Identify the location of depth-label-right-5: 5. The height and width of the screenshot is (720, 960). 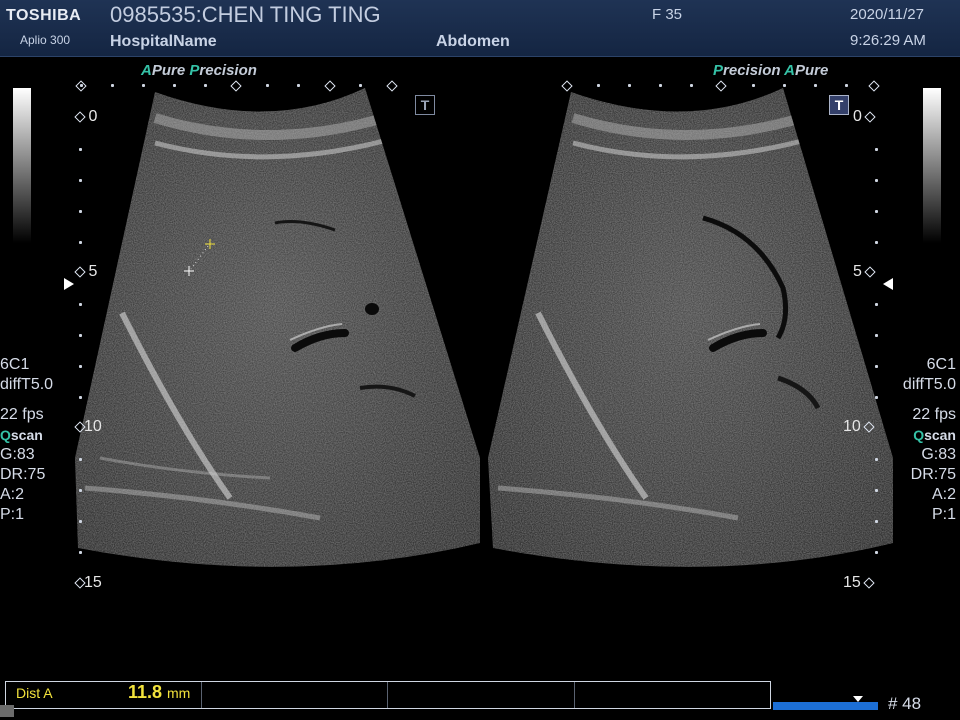
(865, 272).